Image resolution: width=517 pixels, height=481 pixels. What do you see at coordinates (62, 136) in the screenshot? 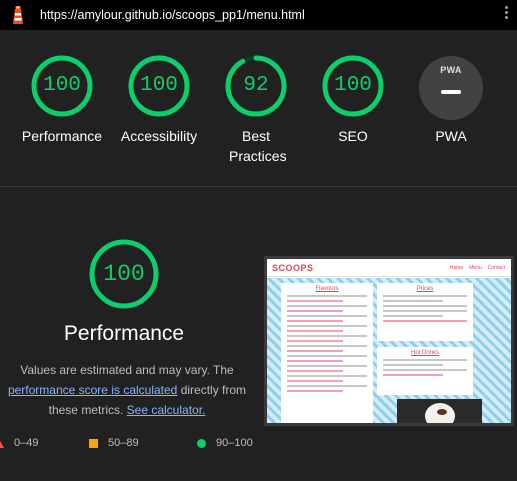
I see `performance-label: Performance` at bounding box center [62, 136].